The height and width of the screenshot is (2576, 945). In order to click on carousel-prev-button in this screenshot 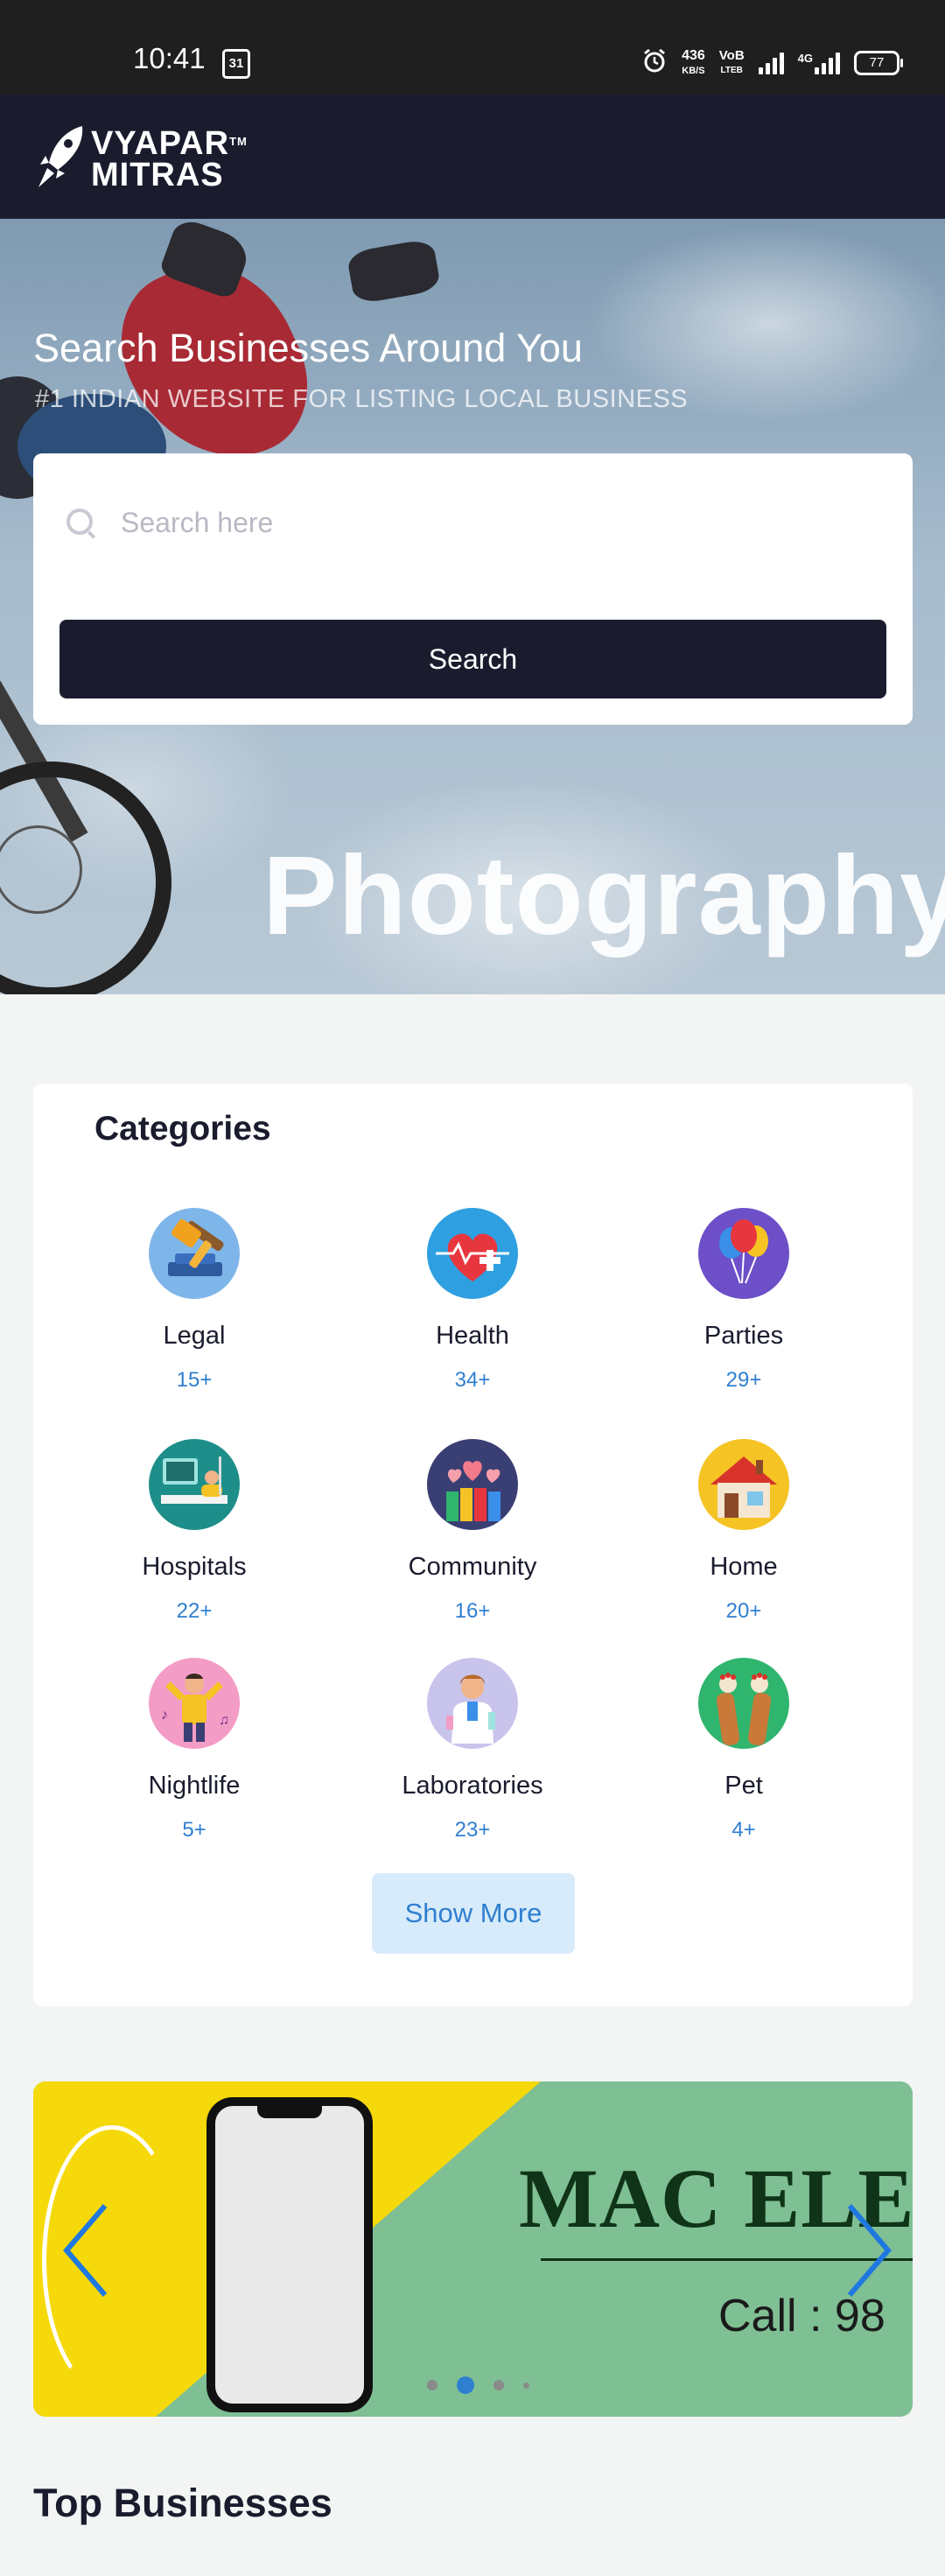, I will do `click(86, 2251)`.